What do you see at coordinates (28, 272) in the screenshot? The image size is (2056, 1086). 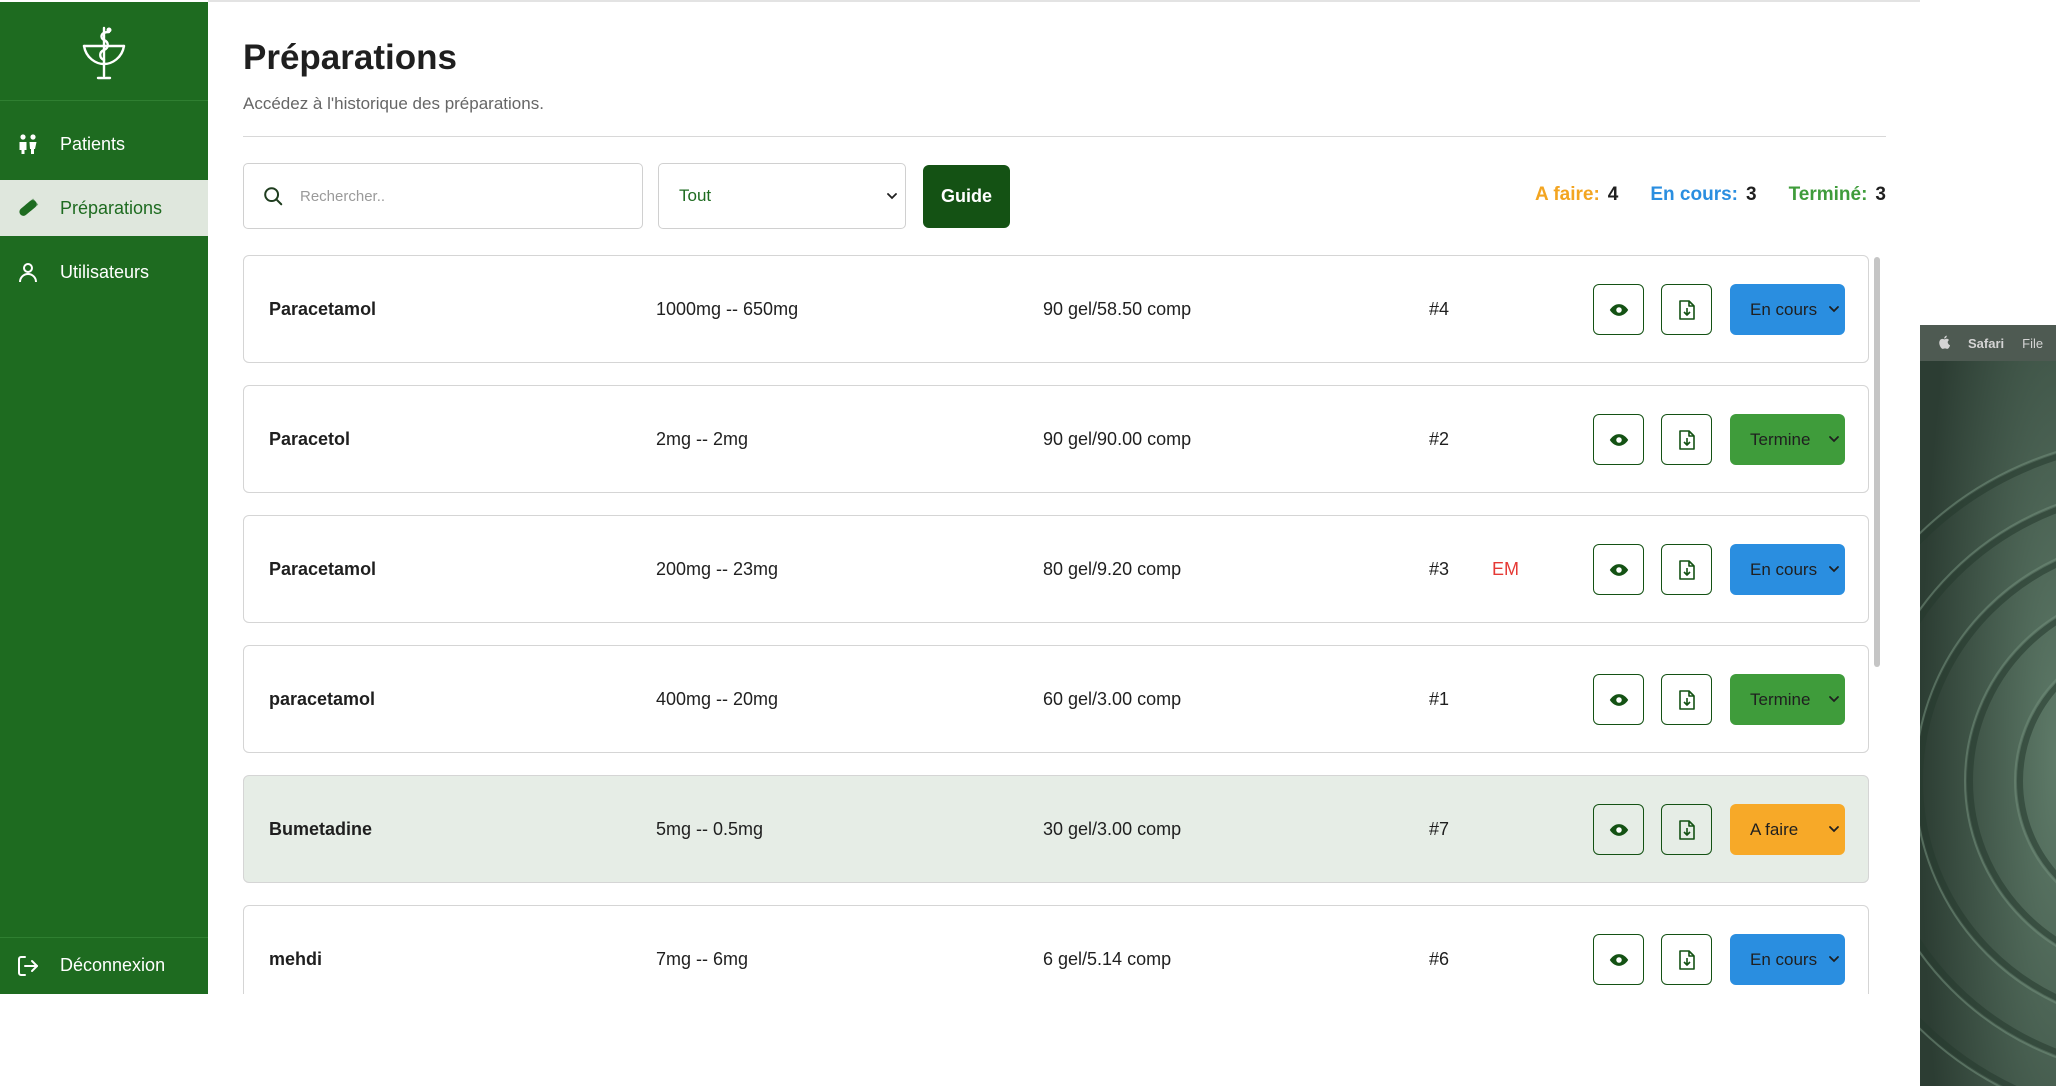 I see `user-icon` at bounding box center [28, 272].